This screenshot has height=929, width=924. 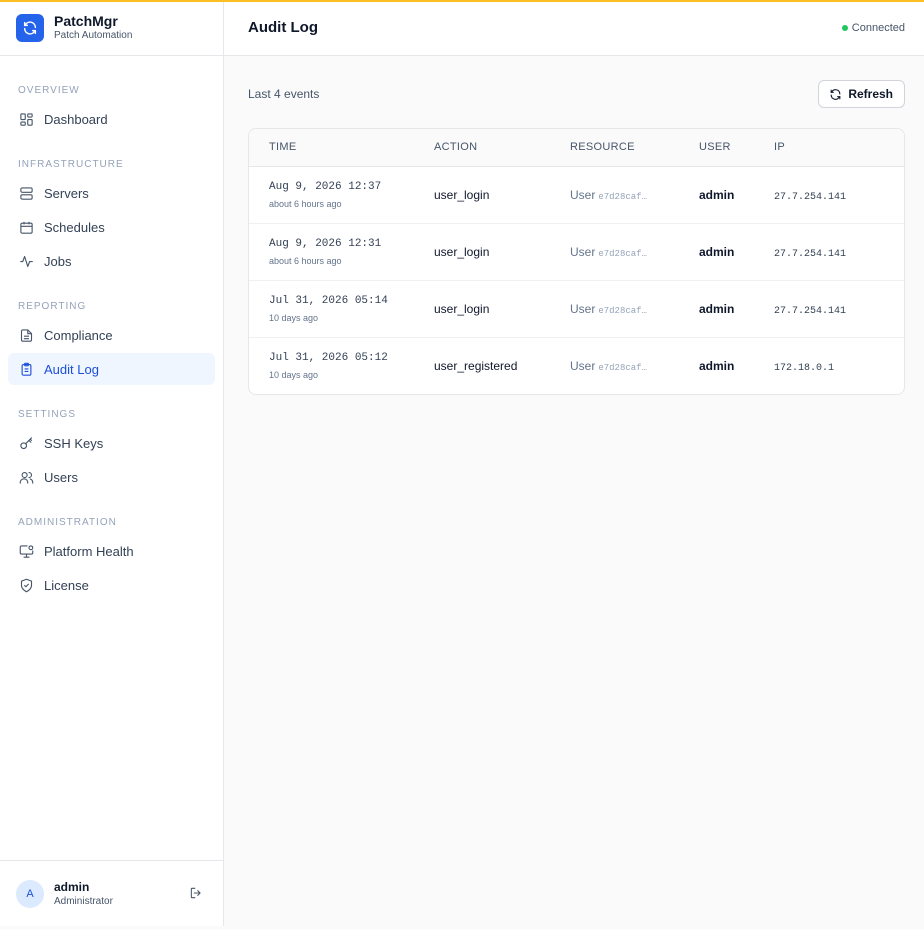 I want to click on brand-subtitle: Patch Automation, so click(x=93, y=35).